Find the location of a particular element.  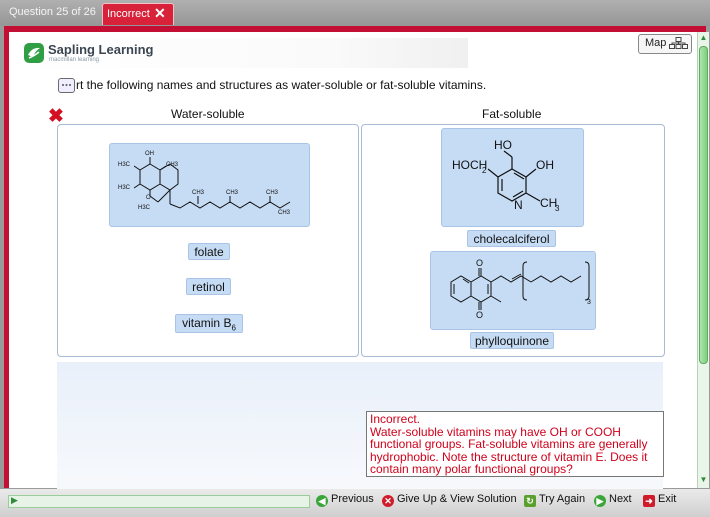

progress-track: ▶ is located at coordinates (159, 501).